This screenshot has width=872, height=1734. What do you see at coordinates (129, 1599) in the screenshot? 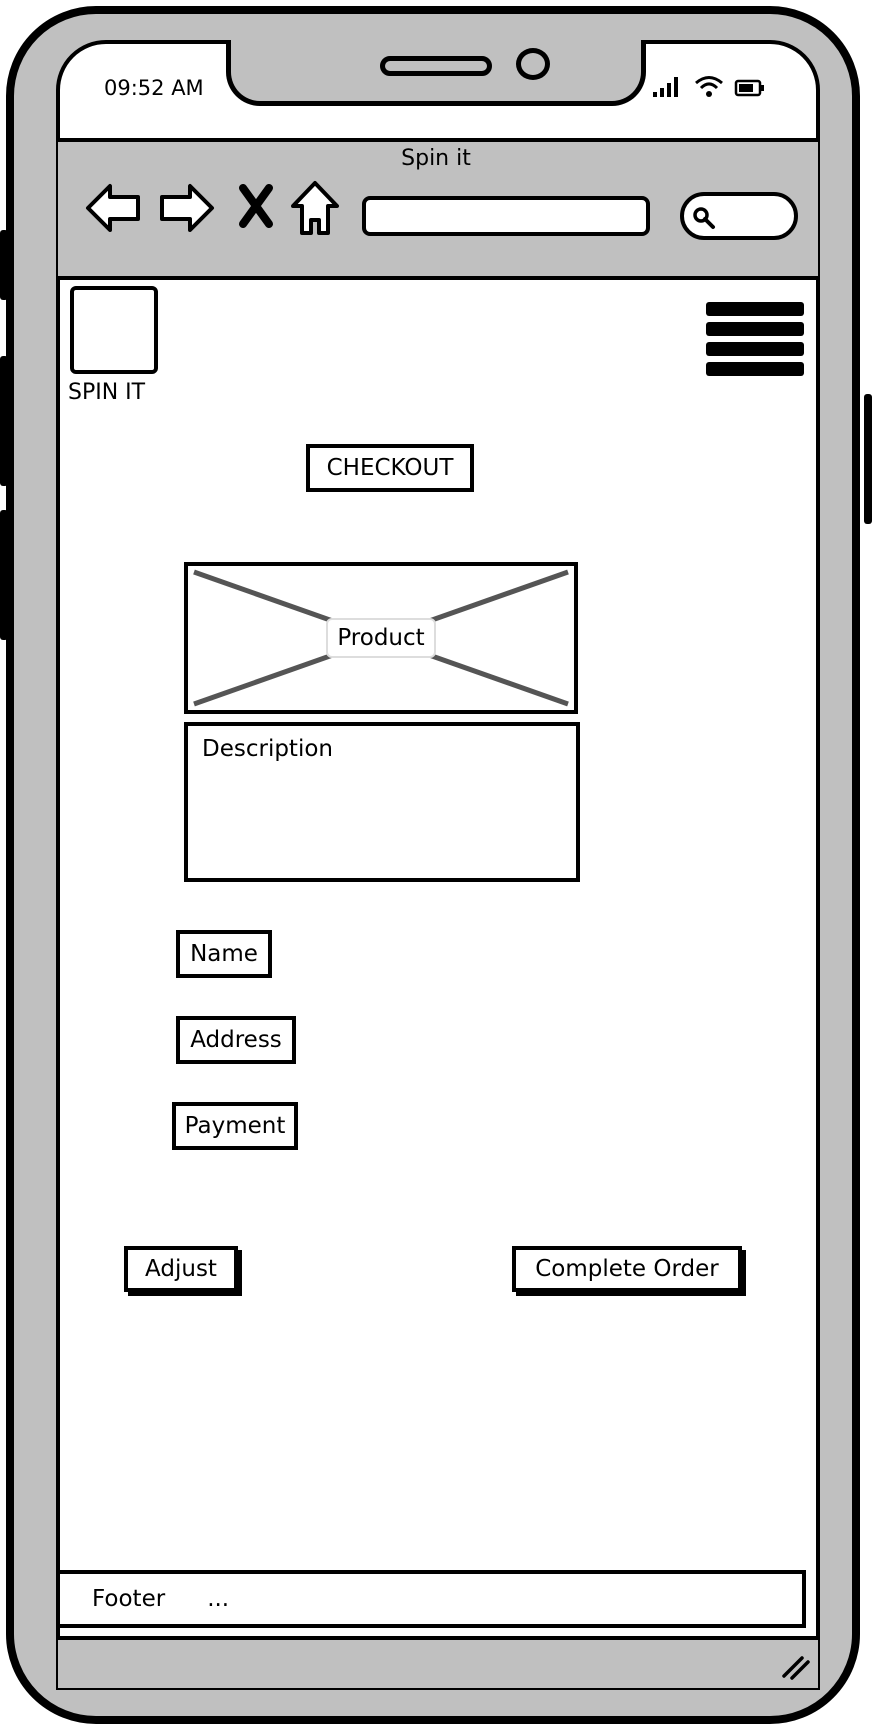
I see `footer-label: Footer` at bounding box center [129, 1599].